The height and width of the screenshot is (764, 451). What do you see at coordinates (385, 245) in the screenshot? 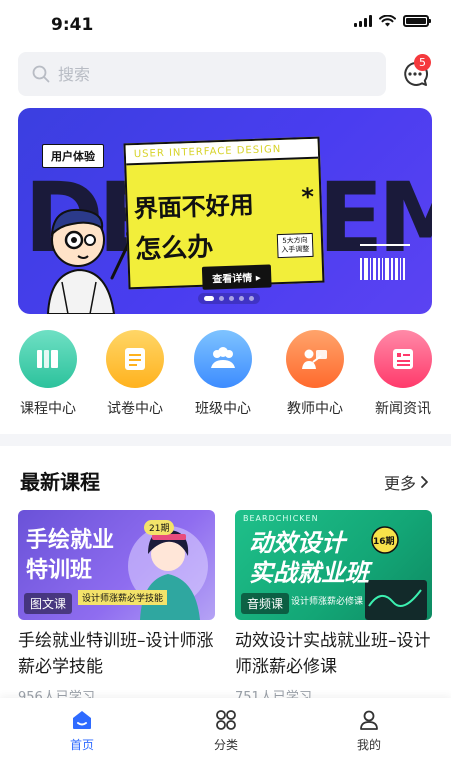
I see `banner-decor-line` at bounding box center [385, 245].